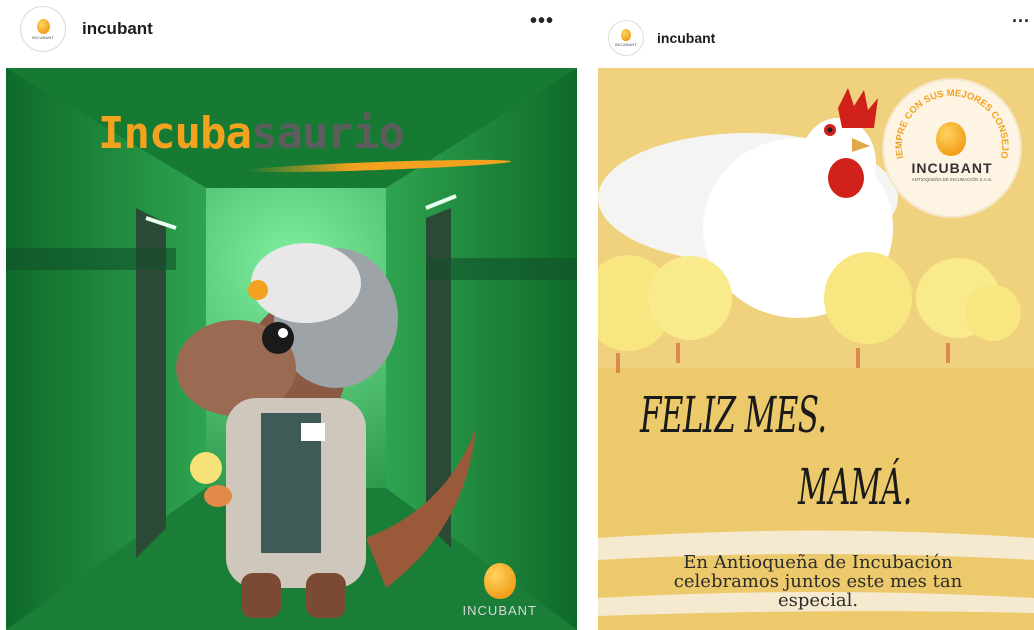 Image resolution: width=1034 pixels, height=630 pixels. I want to click on greeting-line-2: MAMÁ., so click(855, 487).